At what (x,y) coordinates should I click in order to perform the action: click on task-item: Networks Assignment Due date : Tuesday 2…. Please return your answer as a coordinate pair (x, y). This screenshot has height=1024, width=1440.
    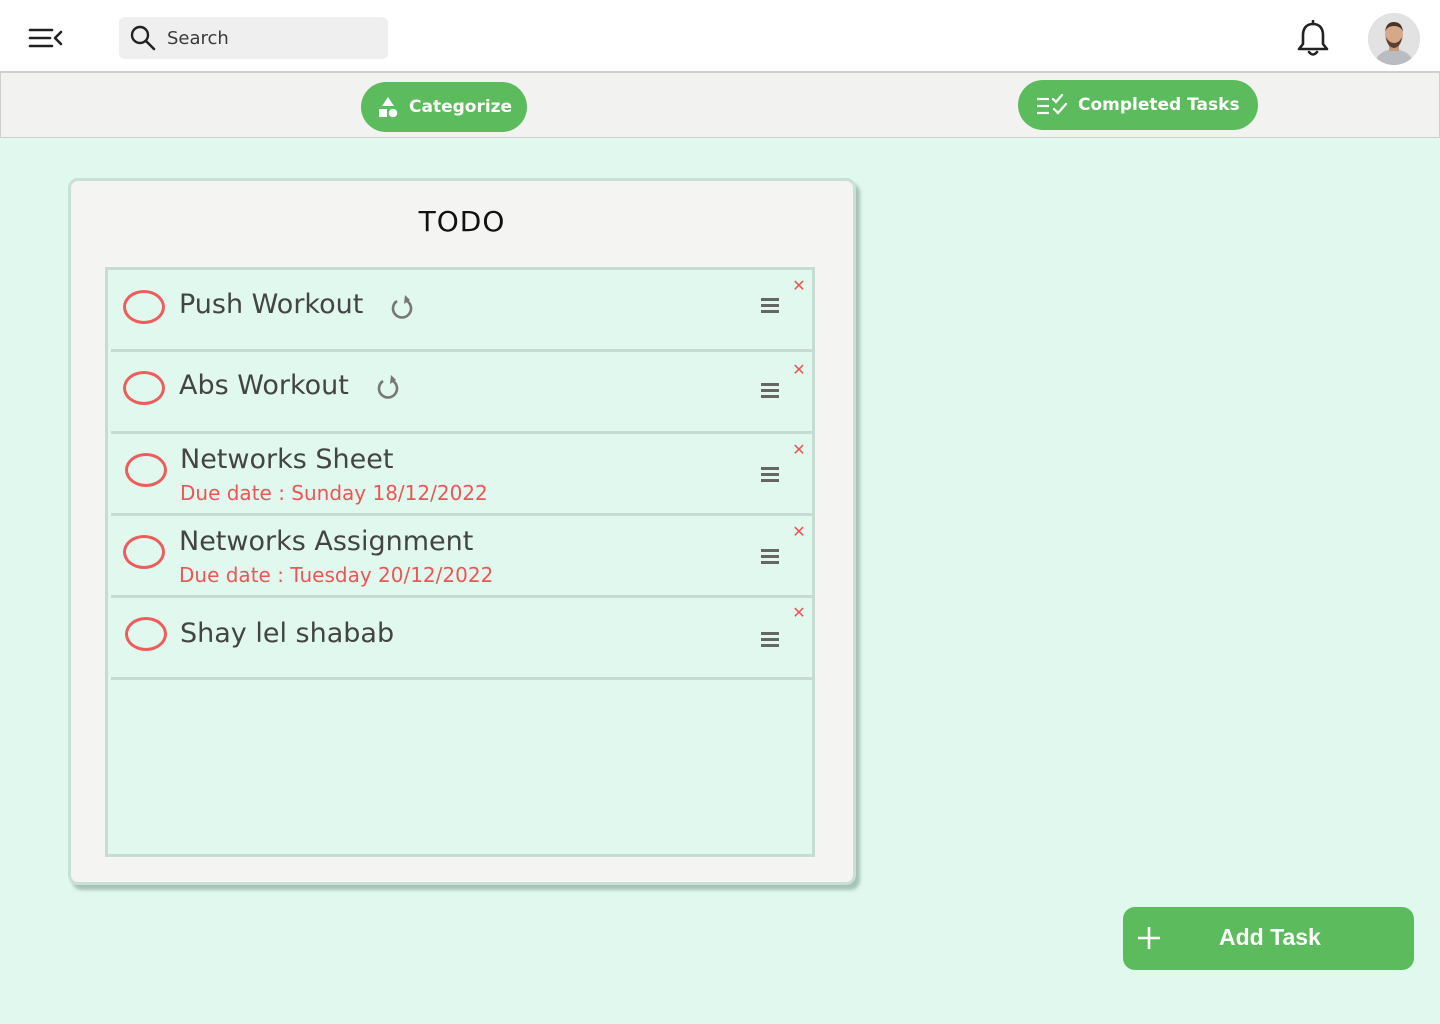
    Looking at the image, I should click on (463, 557).